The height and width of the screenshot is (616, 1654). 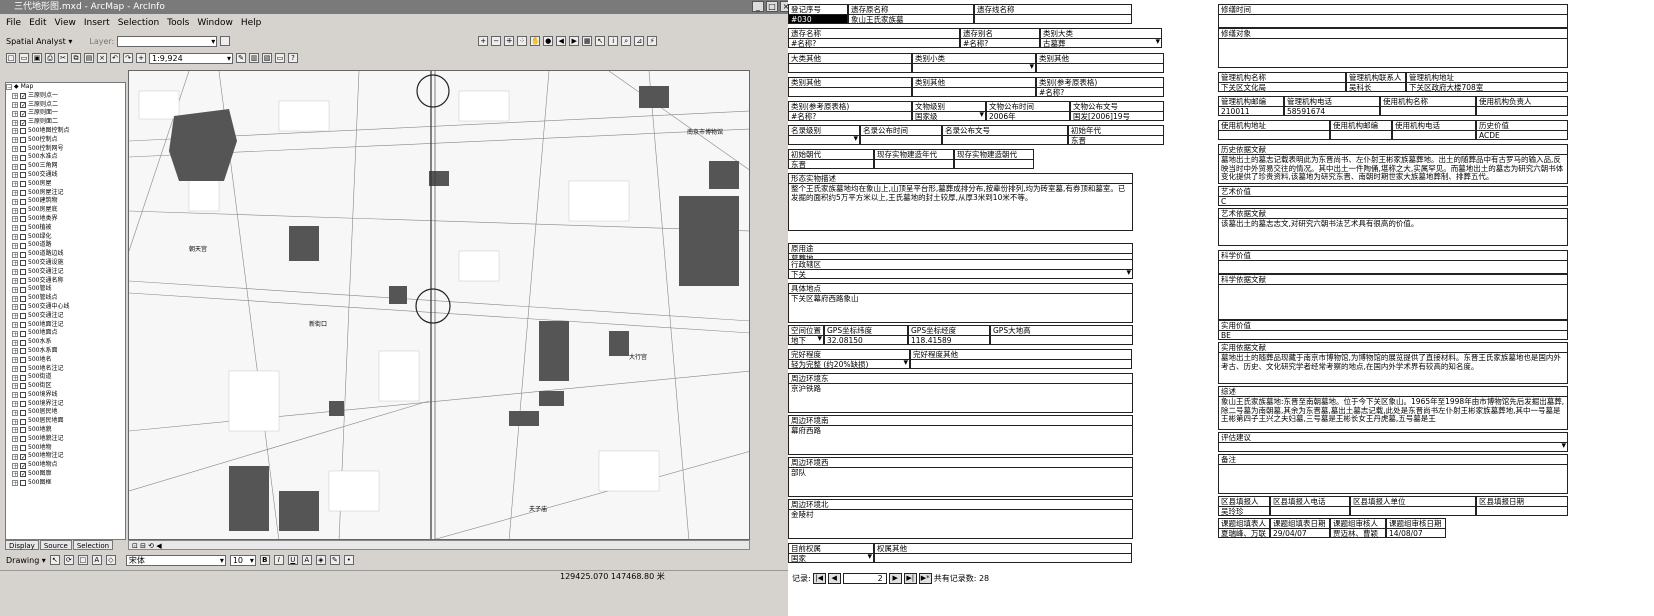 What do you see at coordinates (1393, 335) in the screenshot?
I see `prac-value-field: BE` at bounding box center [1393, 335].